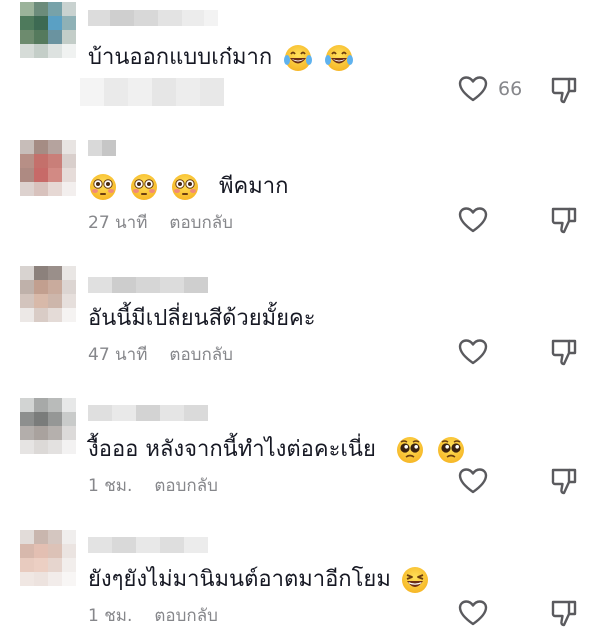  What do you see at coordinates (259, 580) in the screenshot?
I see `comment-text: ยังๆยังไม่มานิมนต์อาตมาอีกโยม` at bounding box center [259, 580].